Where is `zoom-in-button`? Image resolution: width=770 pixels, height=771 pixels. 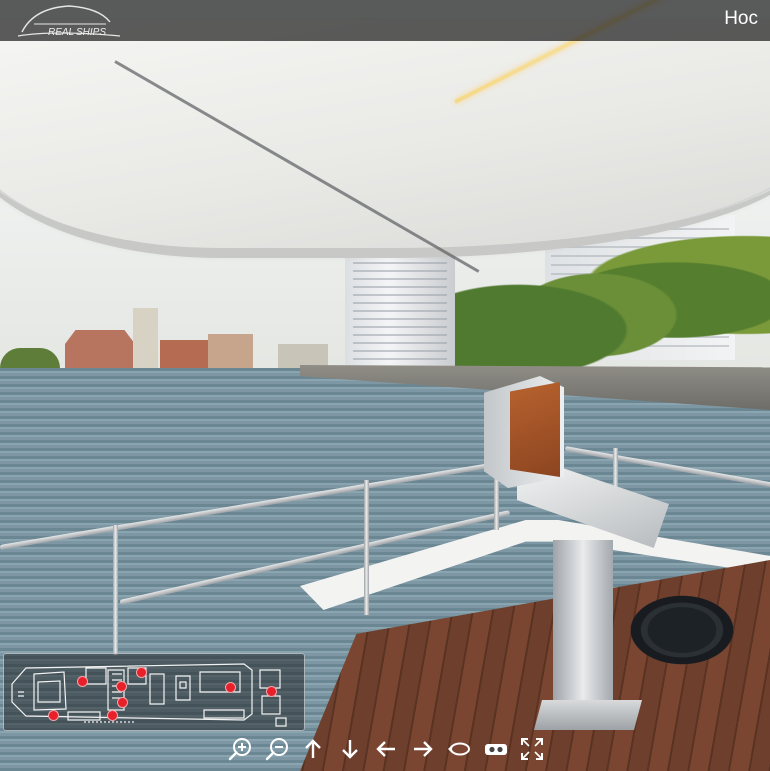 zoom-in-button is located at coordinates (240, 749).